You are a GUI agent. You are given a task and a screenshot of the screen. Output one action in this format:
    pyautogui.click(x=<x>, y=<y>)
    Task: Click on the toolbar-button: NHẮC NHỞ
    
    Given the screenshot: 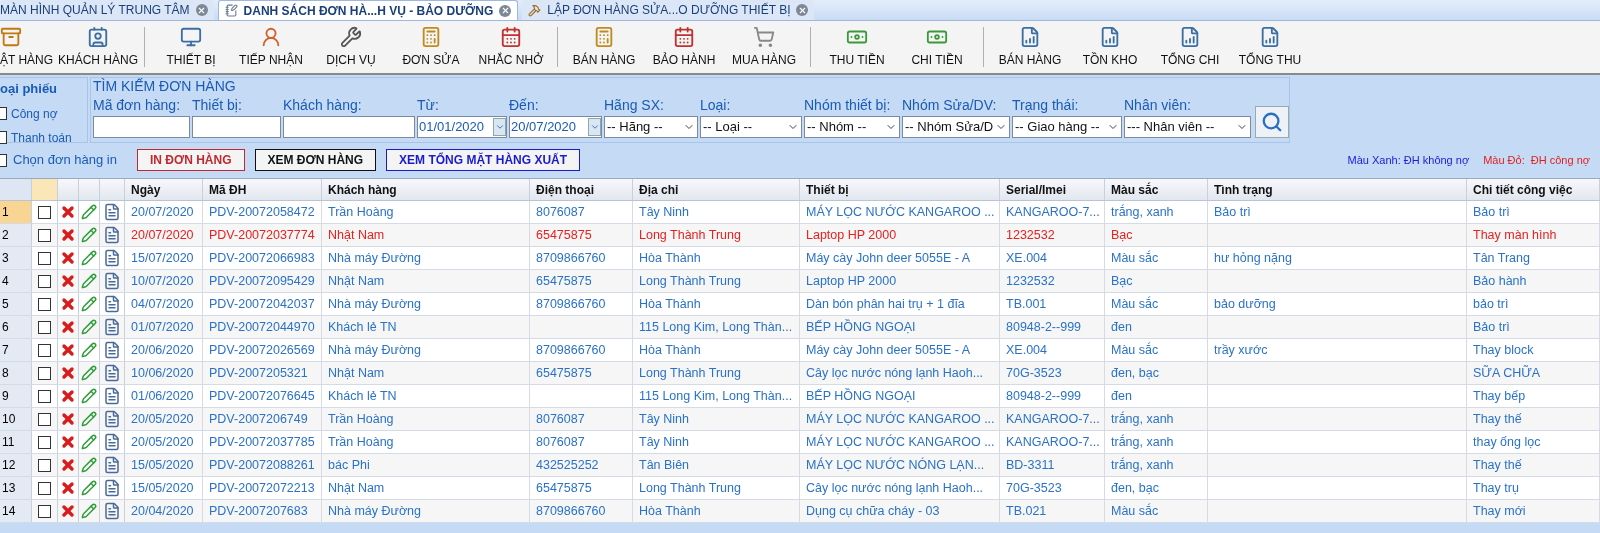 What is the action you would take?
    pyautogui.click(x=511, y=47)
    